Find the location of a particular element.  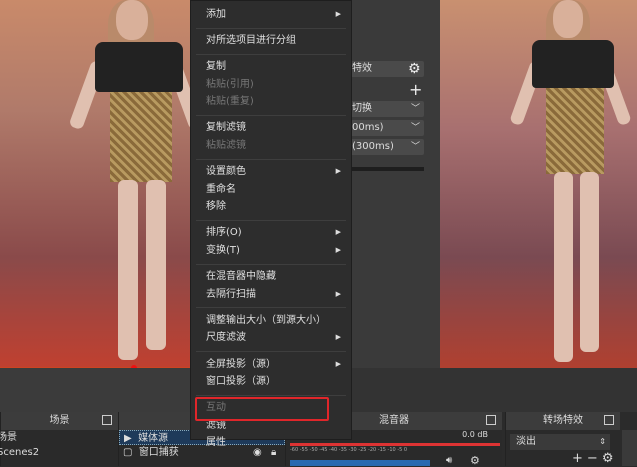

dock-title: 场景 is located at coordinates (59, 420).